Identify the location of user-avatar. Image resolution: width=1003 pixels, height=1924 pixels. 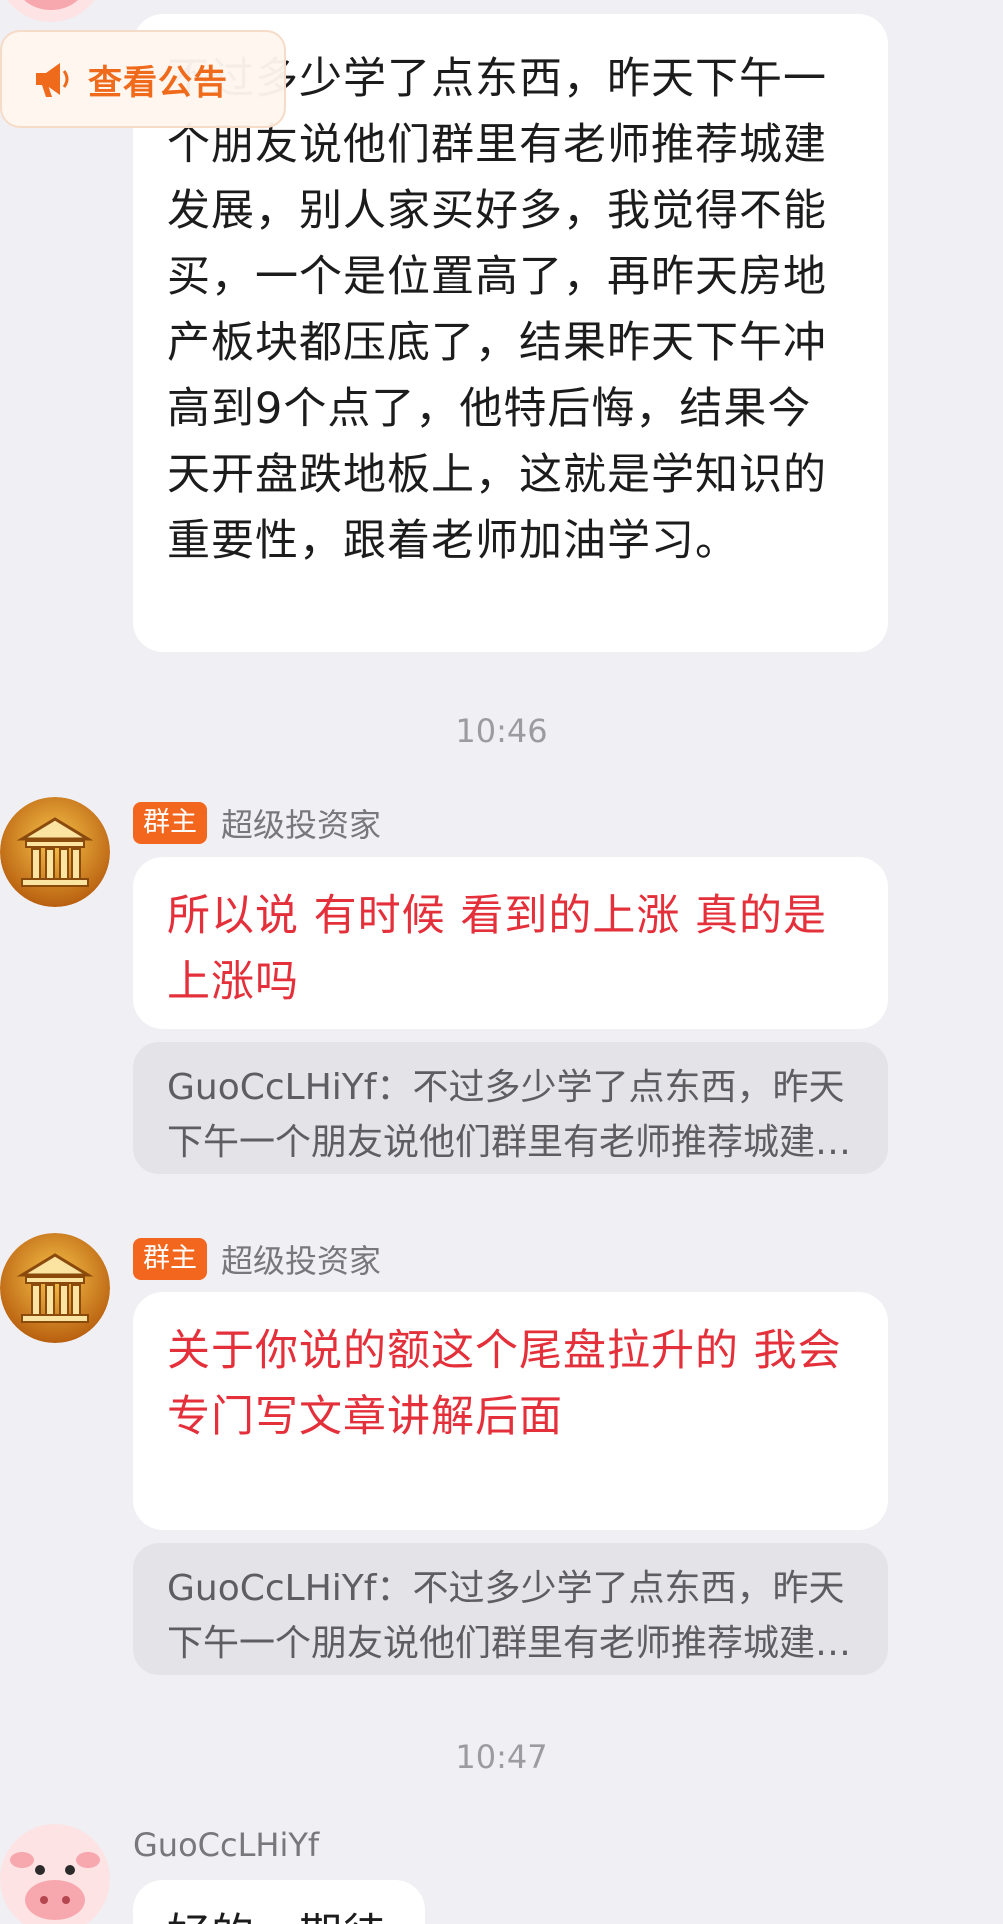
(55, 1874).